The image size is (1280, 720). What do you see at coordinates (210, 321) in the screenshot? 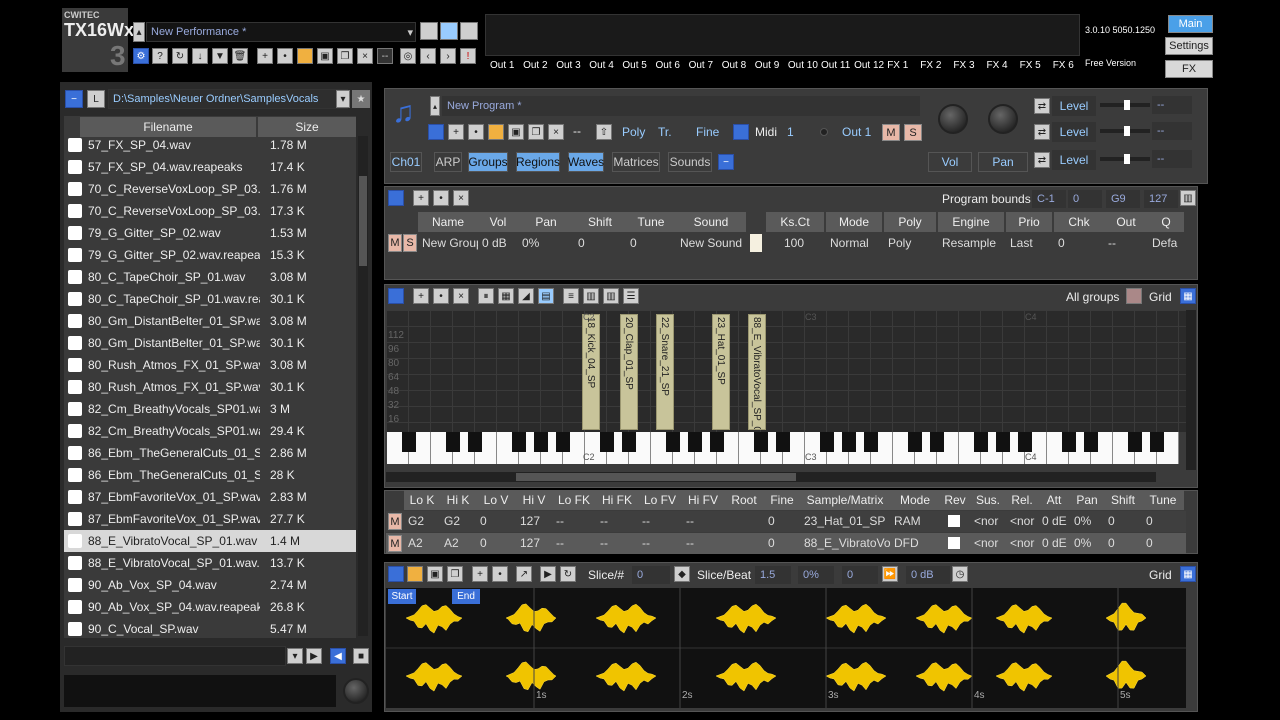
I see `list-item: 80_Gm_DistantBelter_01_SP.wav 3.08 M` at bounding box center [210, 321].